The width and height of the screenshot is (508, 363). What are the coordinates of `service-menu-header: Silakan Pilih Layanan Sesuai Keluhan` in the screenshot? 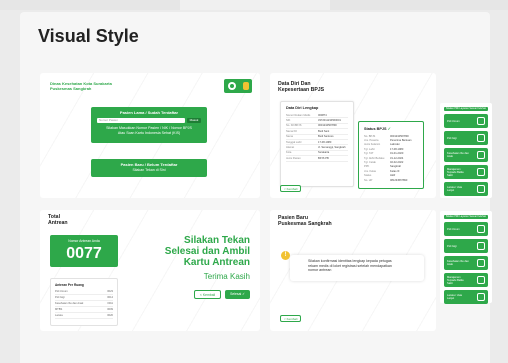 It's located at (466, 217).